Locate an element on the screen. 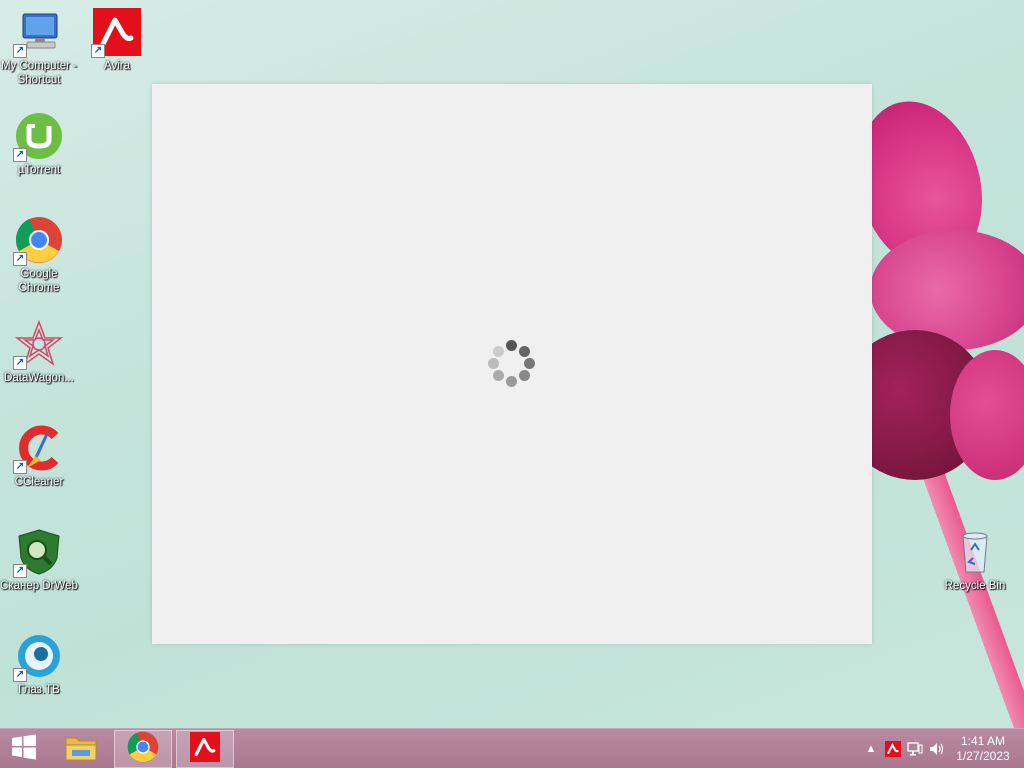 The image size is (1024, 768). desktop-icon-avira: ↗ Avira is located at coordinates (117, 40).